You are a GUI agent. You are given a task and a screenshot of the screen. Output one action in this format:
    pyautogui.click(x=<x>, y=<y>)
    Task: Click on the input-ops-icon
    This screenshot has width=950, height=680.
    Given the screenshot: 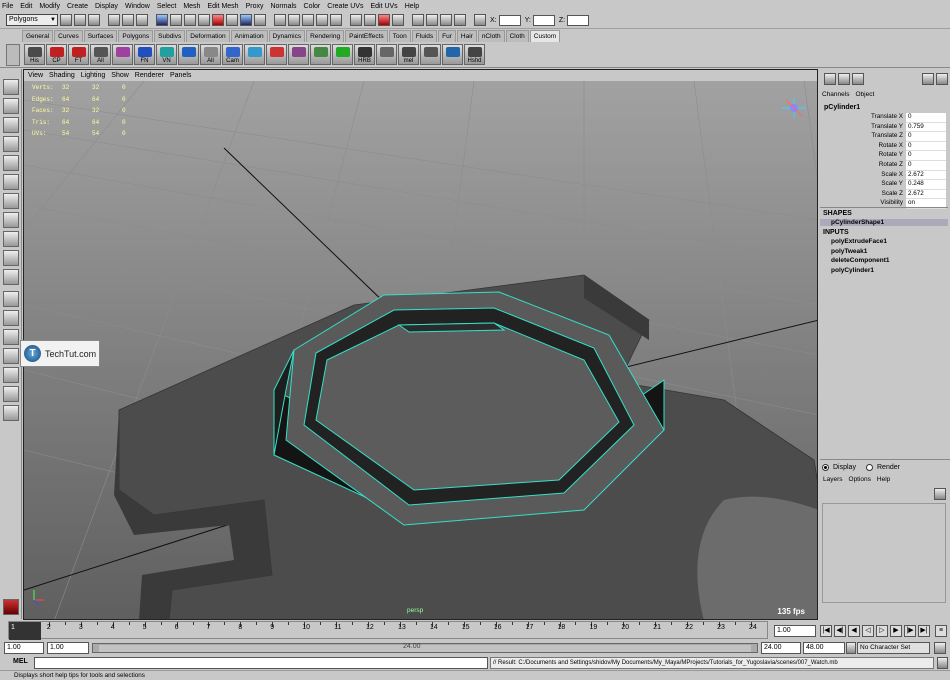 What is the action you would take?
    pyautogui.click(x=384, y=20)
    